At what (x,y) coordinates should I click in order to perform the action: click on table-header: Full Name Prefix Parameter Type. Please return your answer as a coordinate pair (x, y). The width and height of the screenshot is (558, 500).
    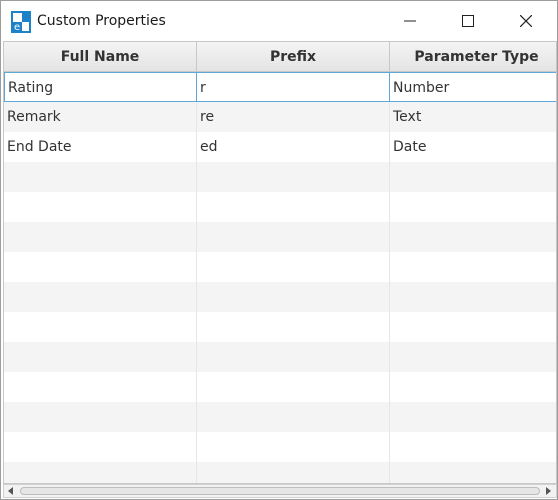
    Looking at the image, I should click on (280, 57).